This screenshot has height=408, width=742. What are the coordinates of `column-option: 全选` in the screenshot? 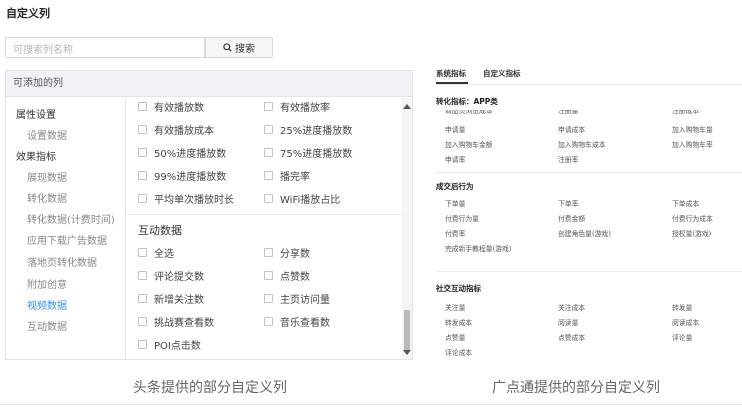 It's located at (156, 252).